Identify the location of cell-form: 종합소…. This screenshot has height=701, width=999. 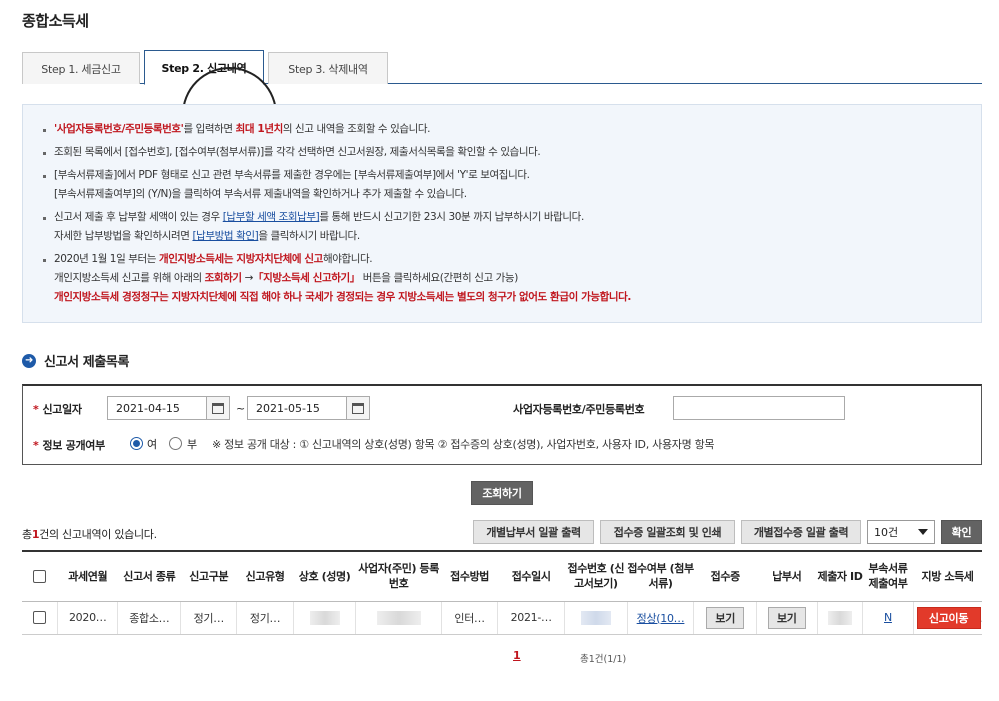
(149, 618).